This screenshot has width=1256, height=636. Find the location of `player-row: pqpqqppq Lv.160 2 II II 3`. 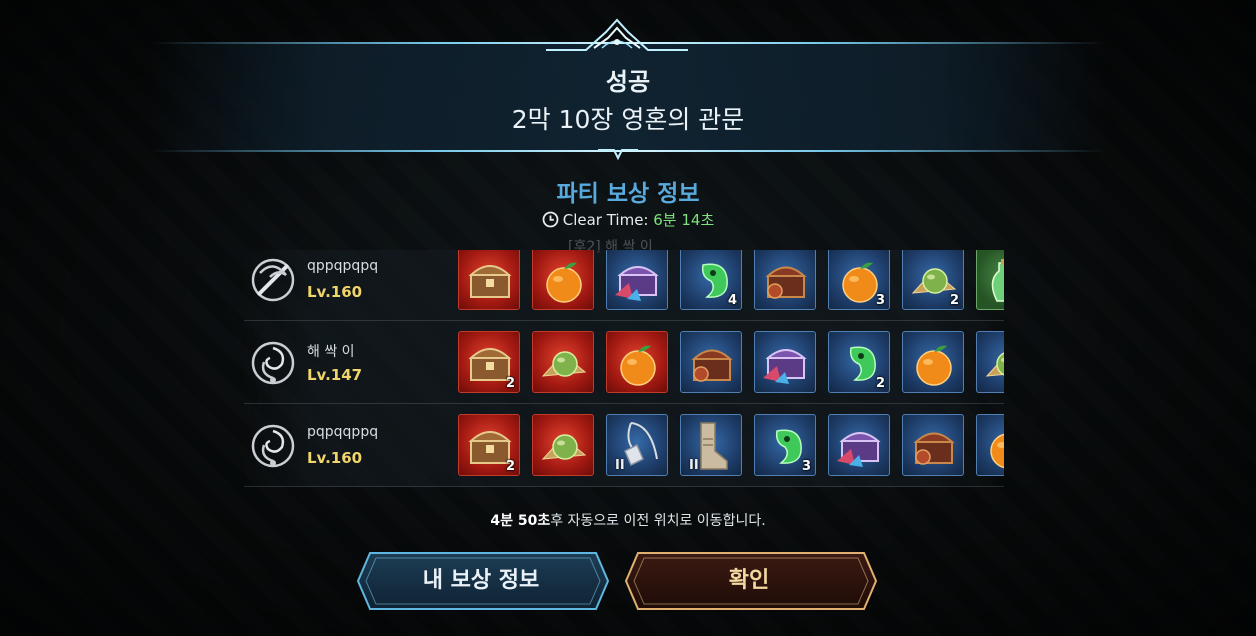

player-row: pqpqqppq Lv.160 2 II II 3 is located at coordinates (624, 445).